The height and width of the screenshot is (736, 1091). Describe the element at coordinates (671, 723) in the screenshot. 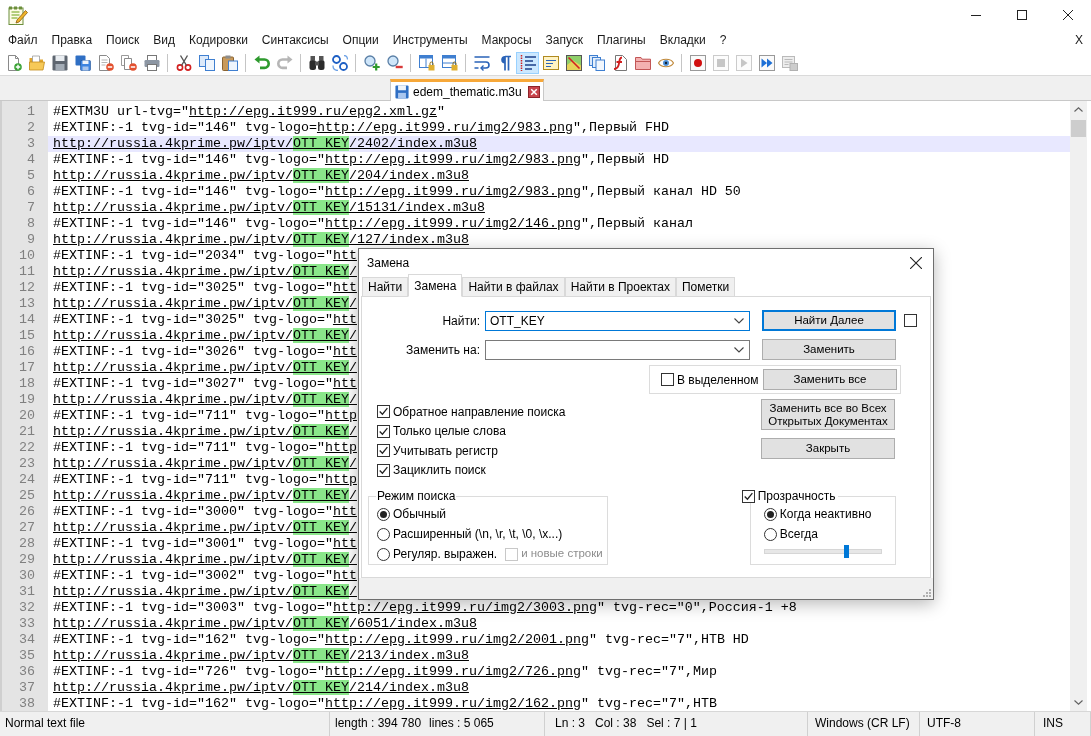

I see `status-text: Sel : 7 | 1` at that location.